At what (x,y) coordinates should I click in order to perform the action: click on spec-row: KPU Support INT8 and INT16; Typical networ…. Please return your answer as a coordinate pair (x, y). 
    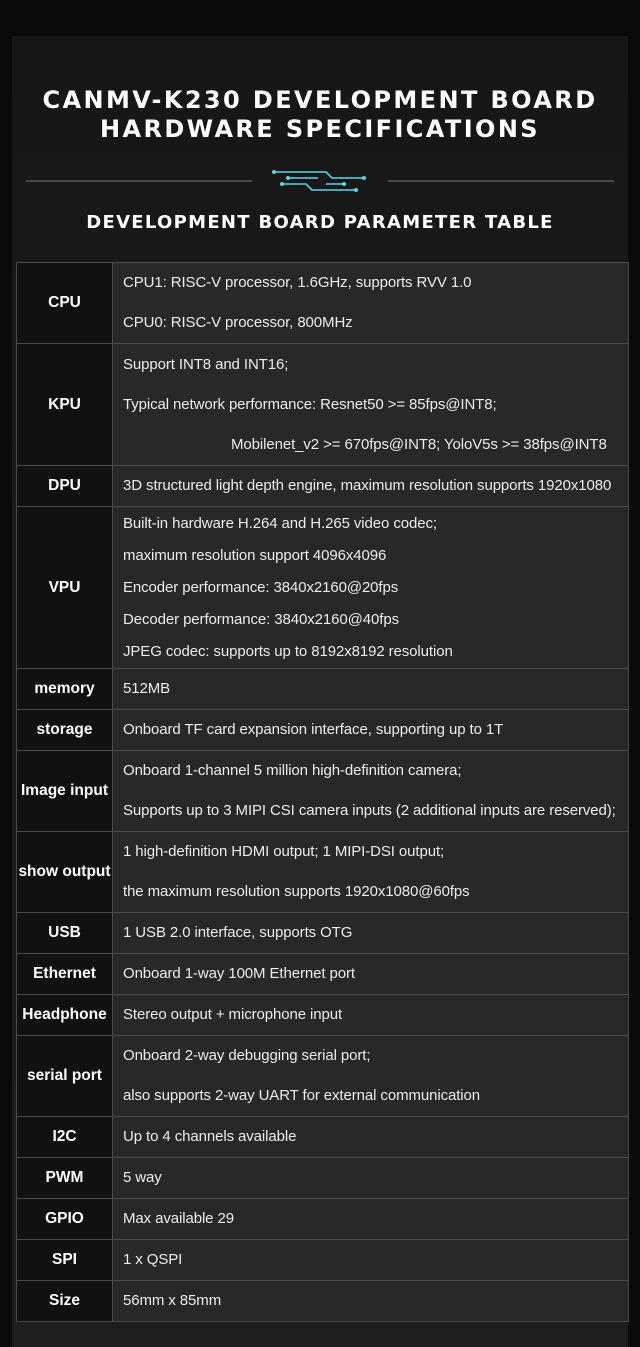
    Looking at the image, I should click on (322, 404).